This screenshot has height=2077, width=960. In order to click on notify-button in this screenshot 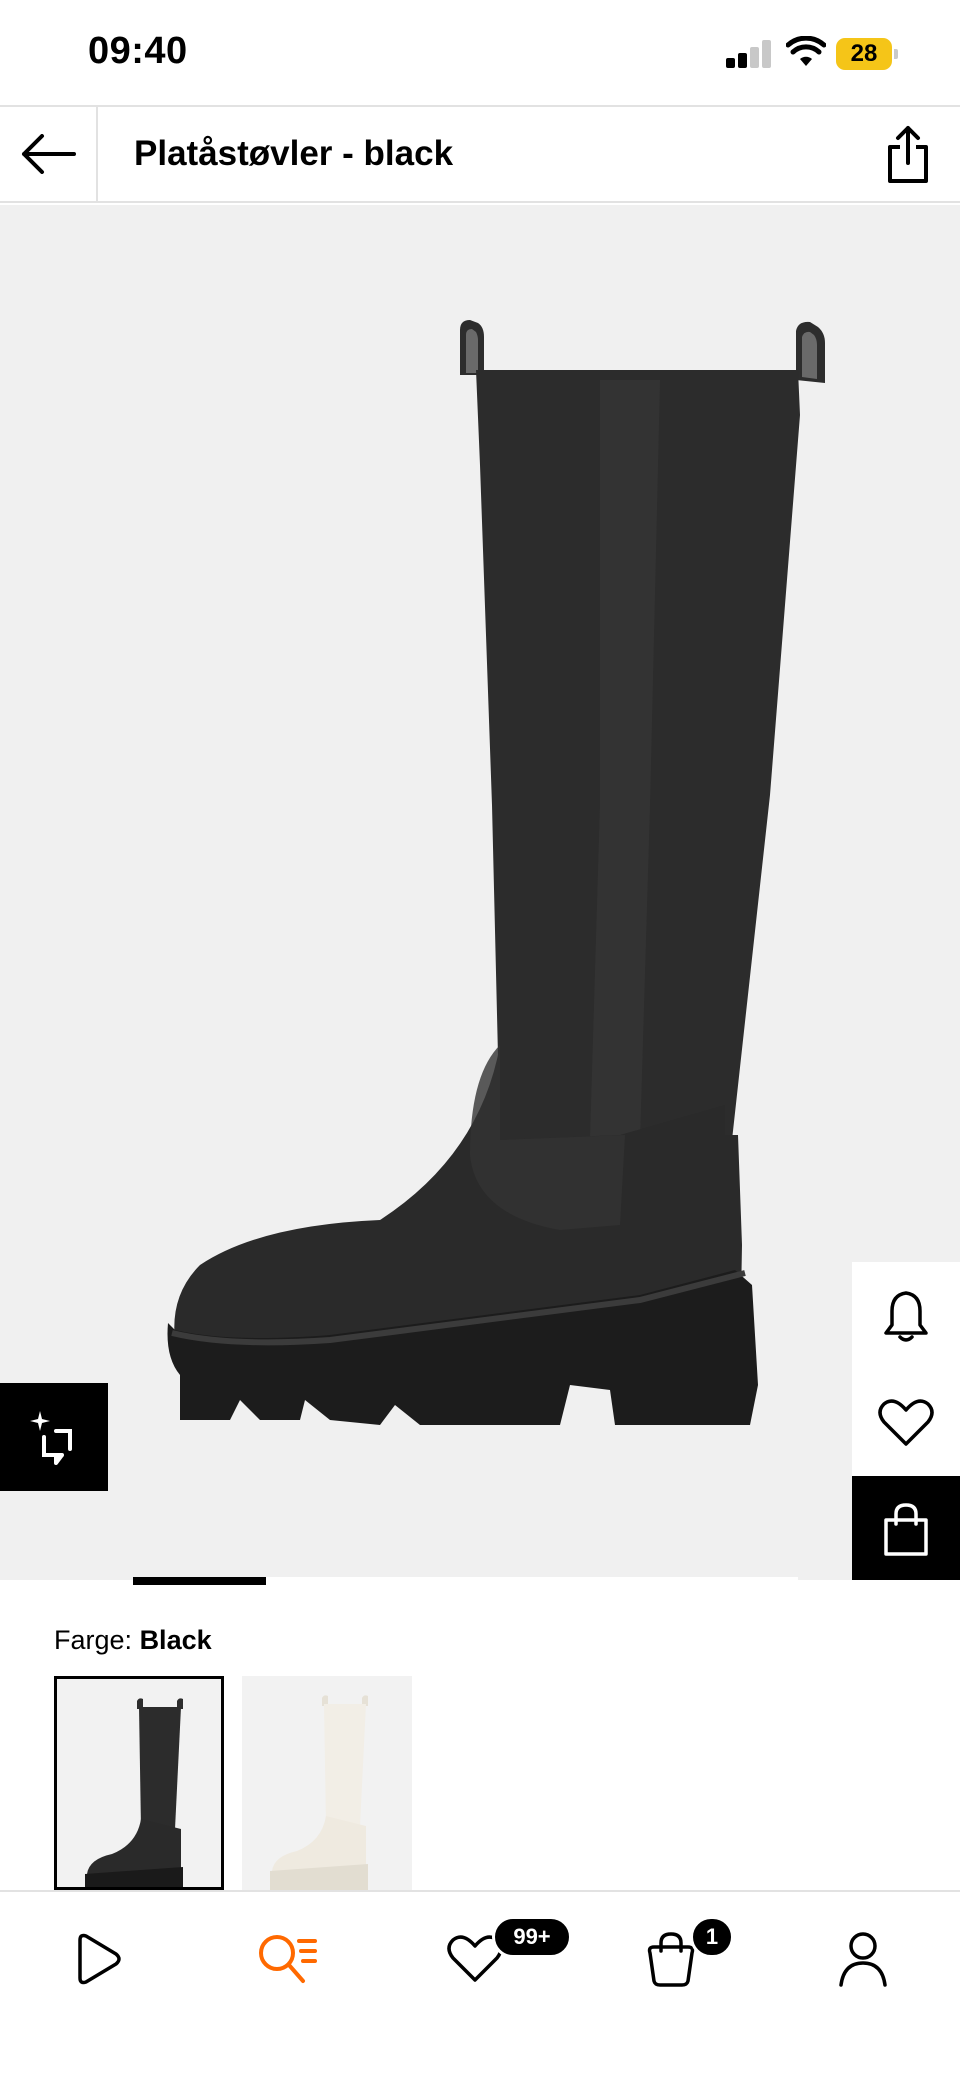, I will do `click(906, 1315)`.